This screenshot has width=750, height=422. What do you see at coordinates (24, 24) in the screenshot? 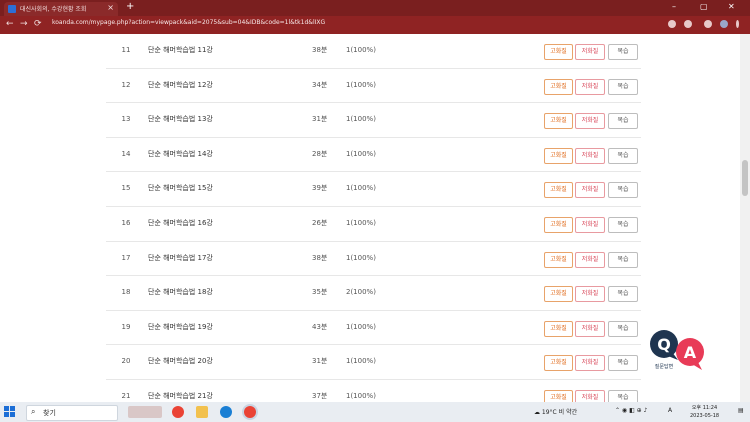
I see `forward-icon: →` at bounding box center [24, 24].